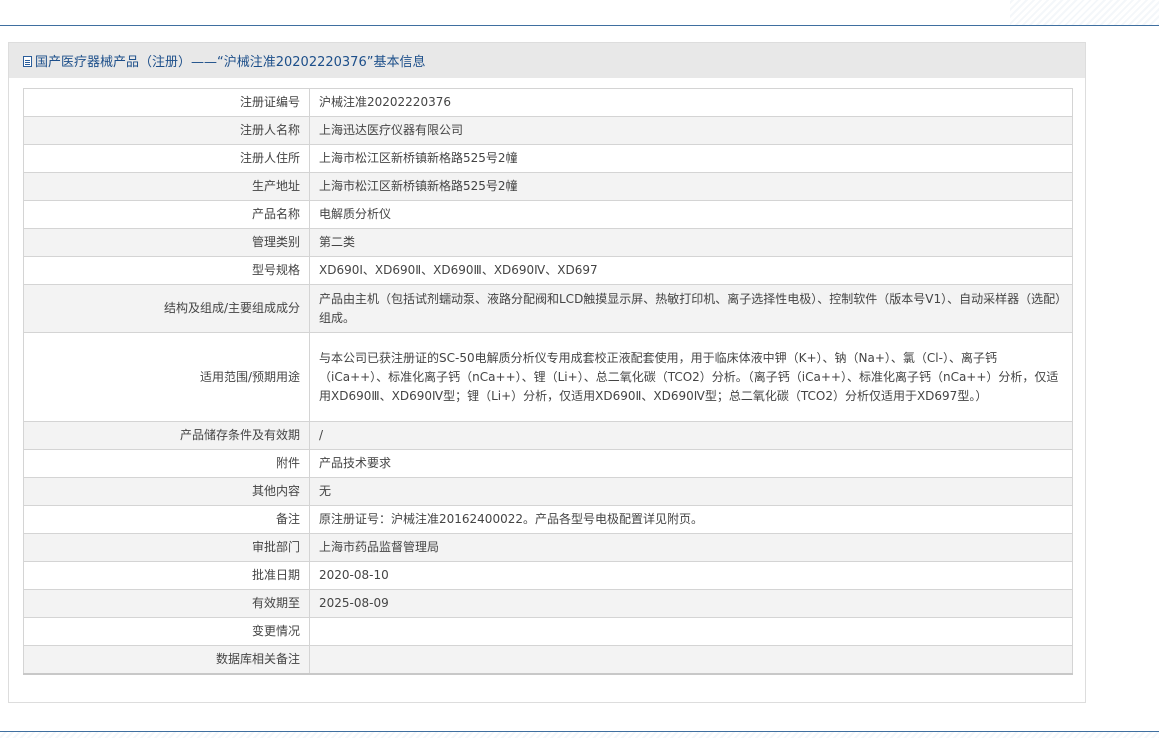  I want to click on row-label: 数据库相关备注, so click(166, 659).